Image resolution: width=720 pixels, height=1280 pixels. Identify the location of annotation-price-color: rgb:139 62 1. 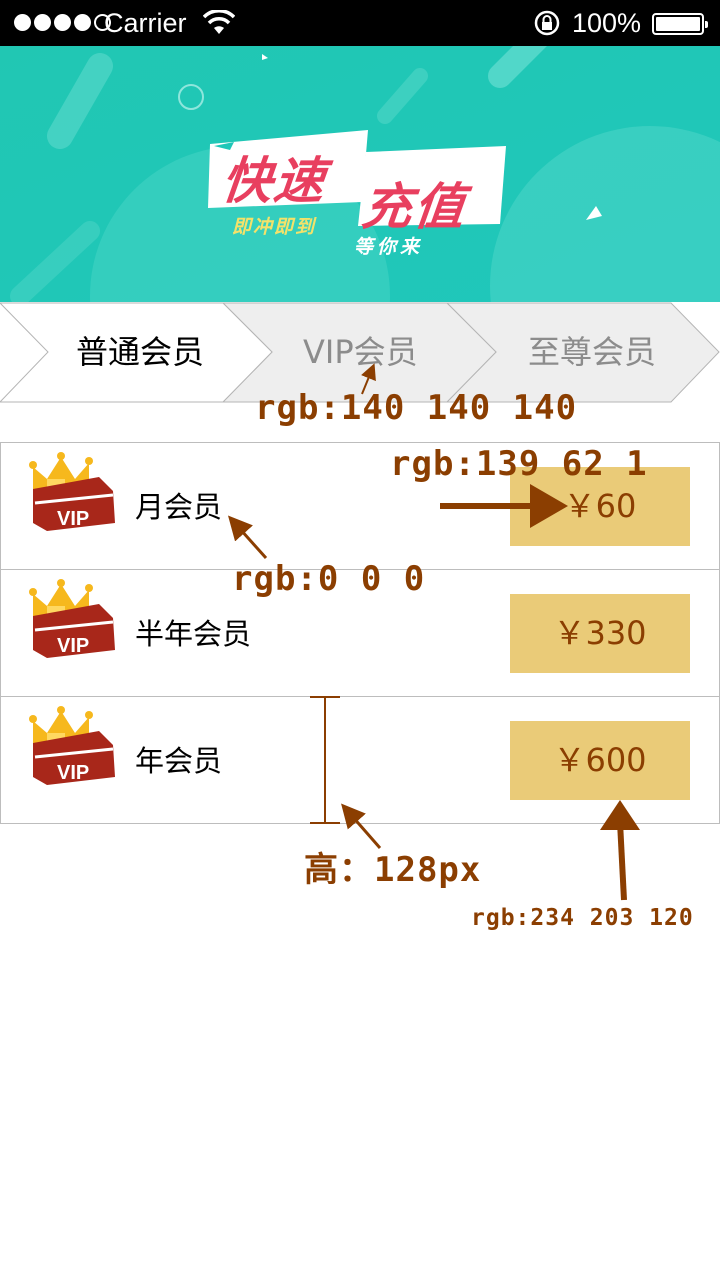
(519, 464).